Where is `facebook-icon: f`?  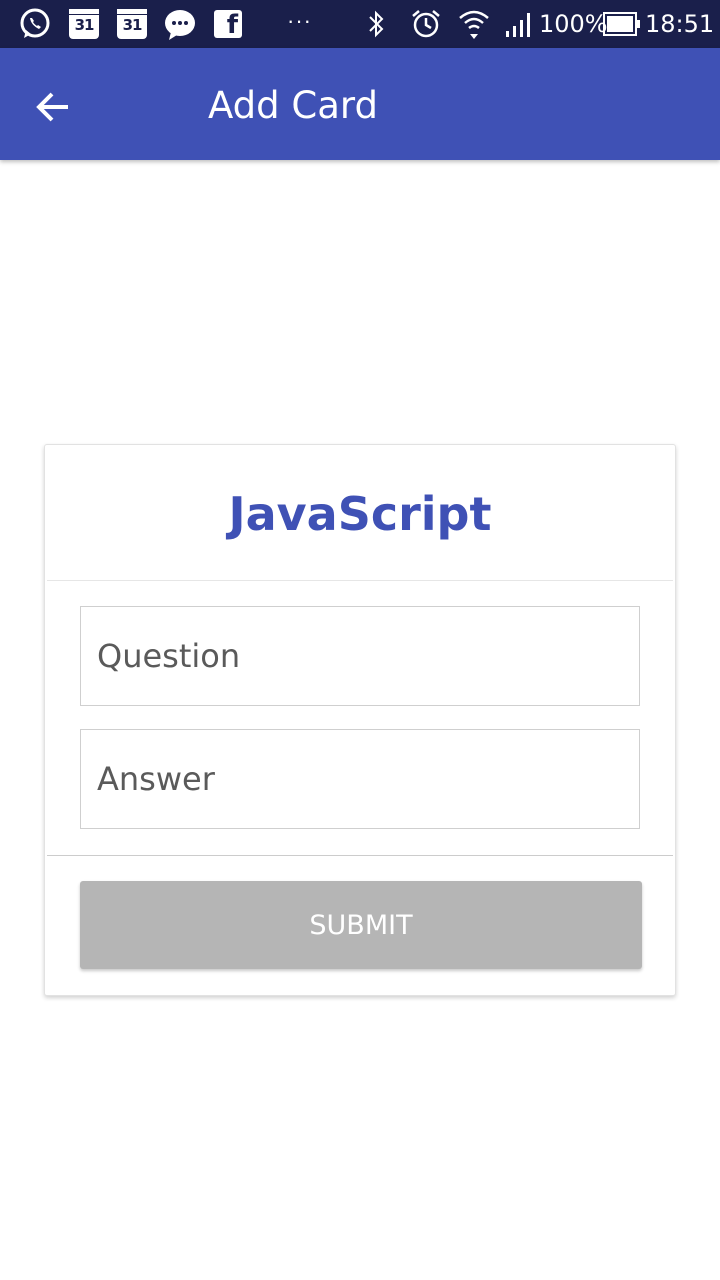
facebook-icon: f is located at coordinates (228, 25).